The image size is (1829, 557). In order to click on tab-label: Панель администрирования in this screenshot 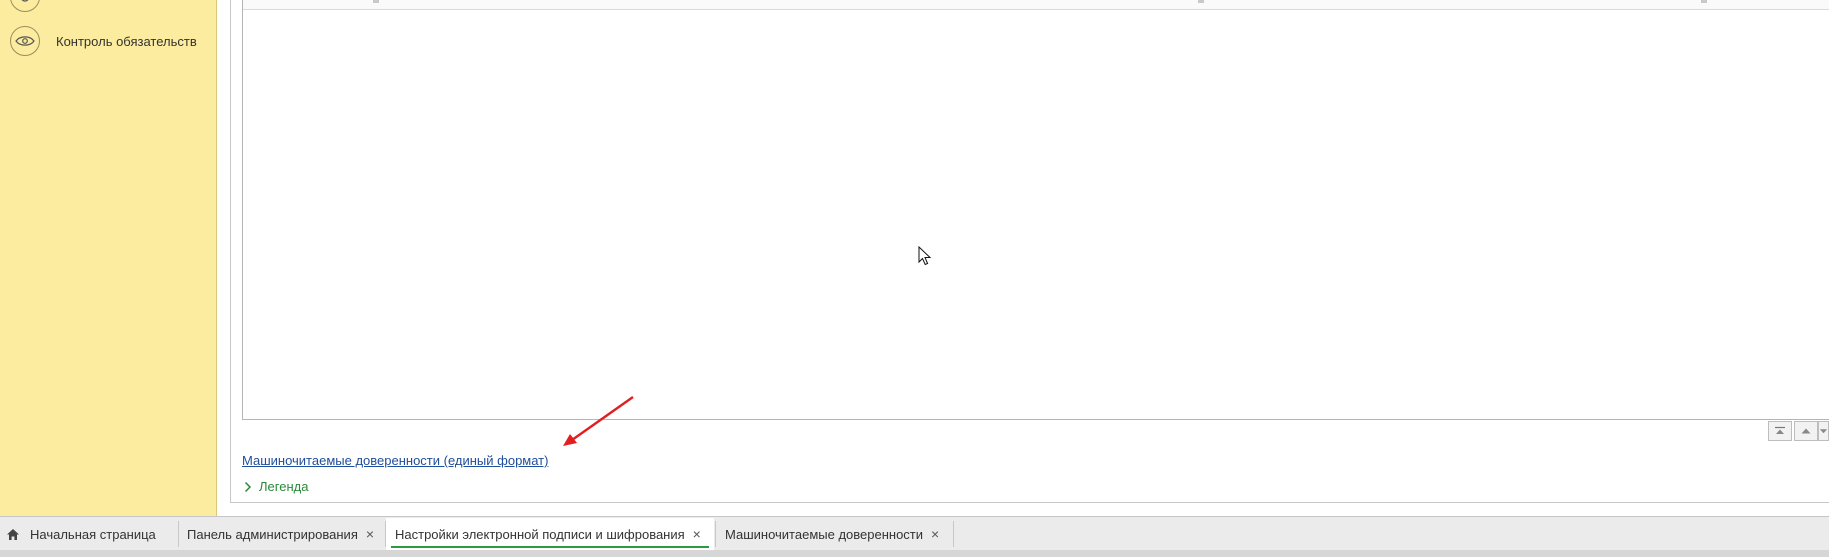, I will do `click(272, 534)`.